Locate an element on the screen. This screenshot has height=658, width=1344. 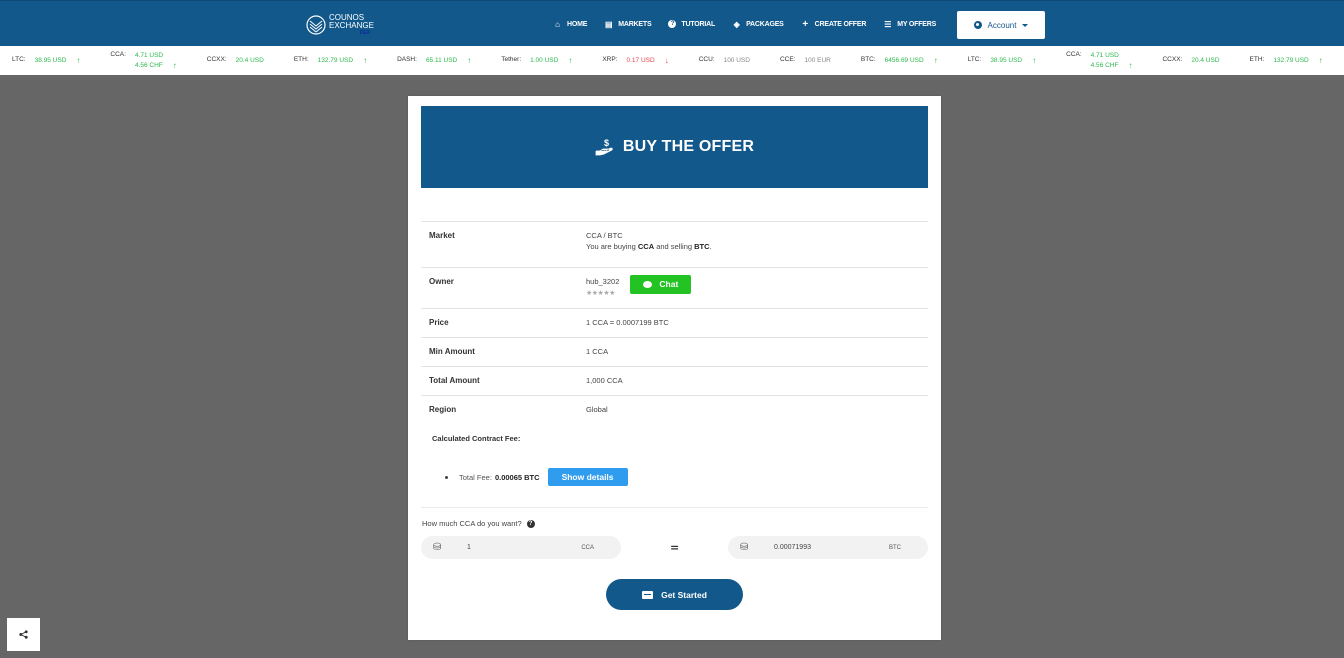
divider is located at coordinates (674, 507).